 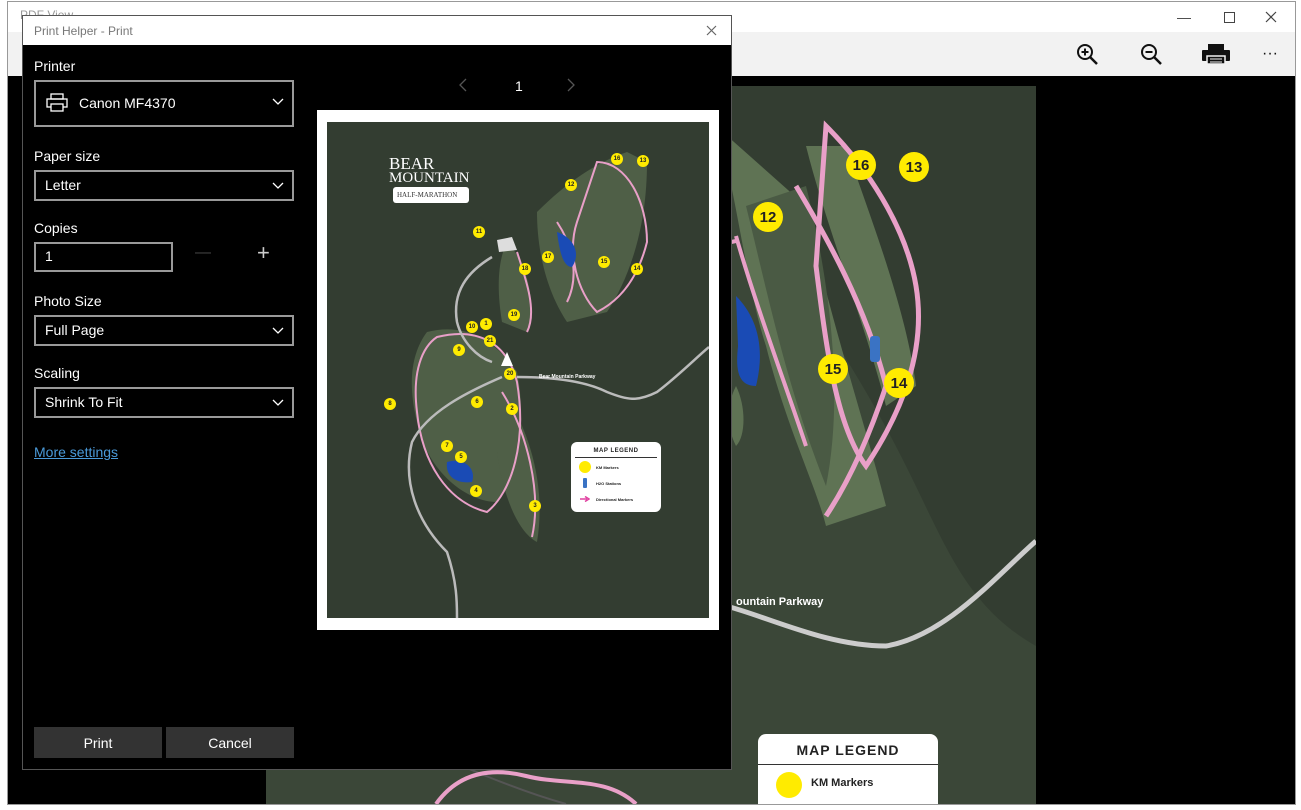 What do you see at coordinates (514, 315) in the screenshot?
I see `km-marker: 19` at bounding box center [514, 315].